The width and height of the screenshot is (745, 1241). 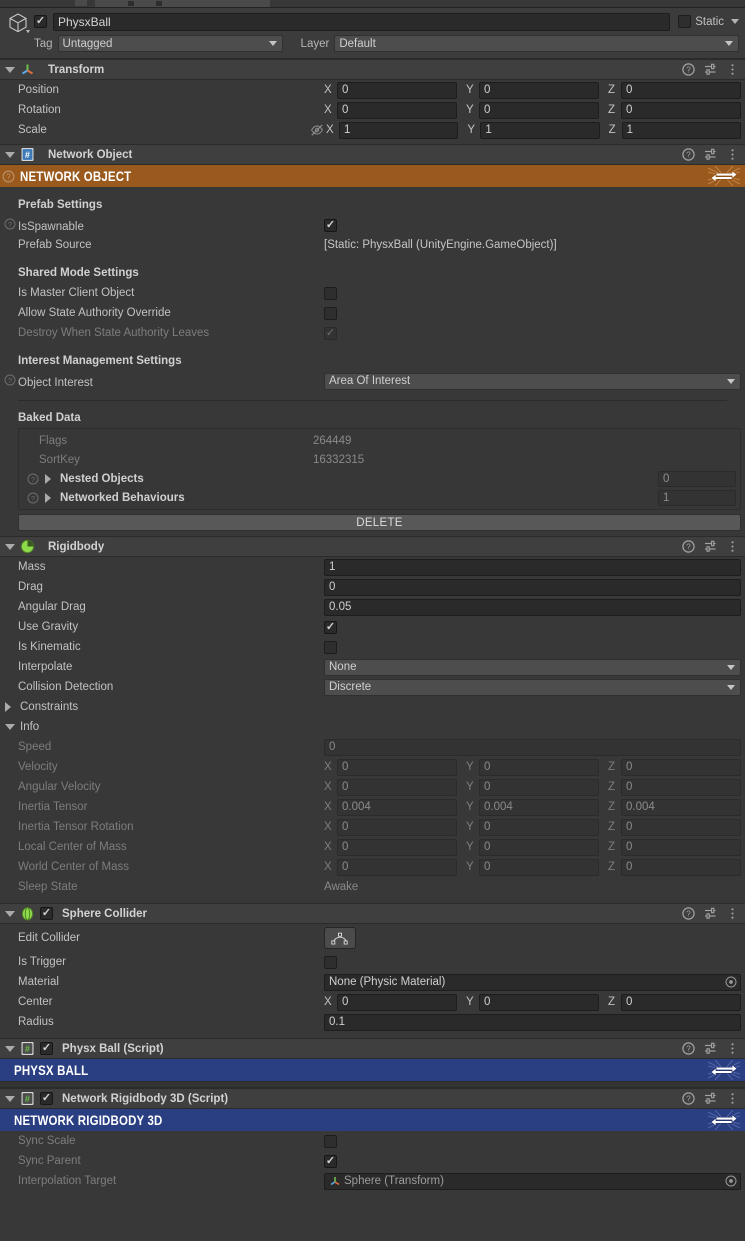 What do you see at coordinates (372, 1098) in the screenshot?
I see `component-header-network-rigidbody-3d-script: # Network Rigidbody 3D (Script) ?` at bounding box center [372, 1098].